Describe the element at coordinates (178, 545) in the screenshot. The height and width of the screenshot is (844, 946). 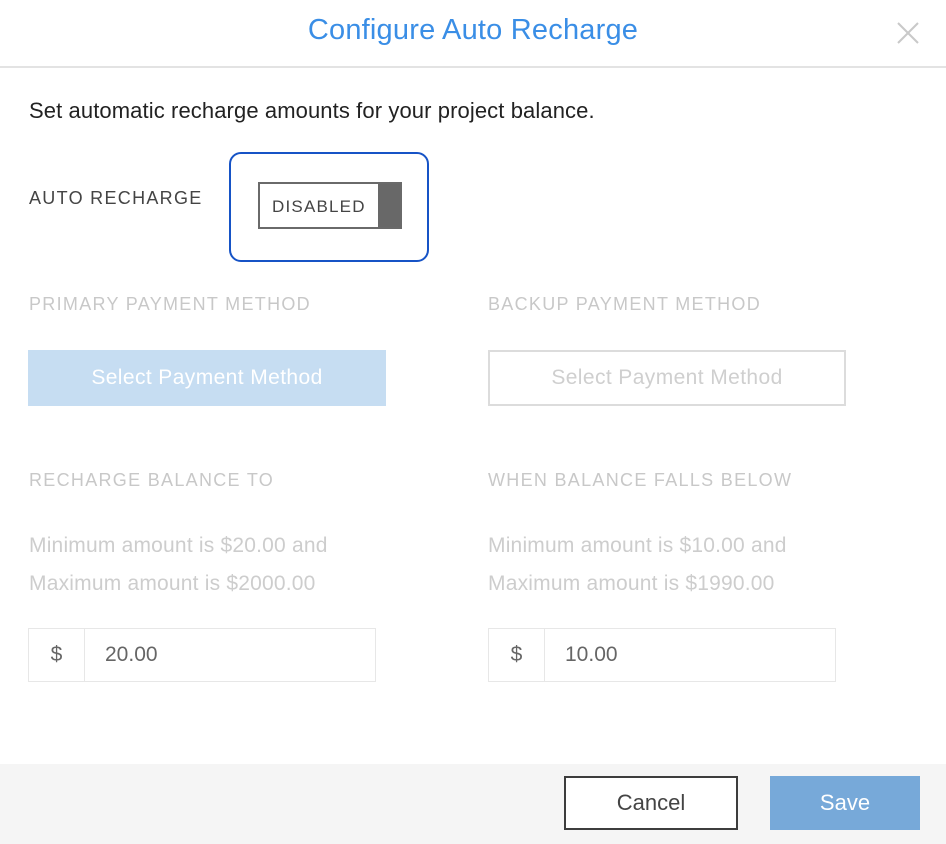
I see `recharge-to-hint-min: Minimum amount is $20.00 and` at that location.